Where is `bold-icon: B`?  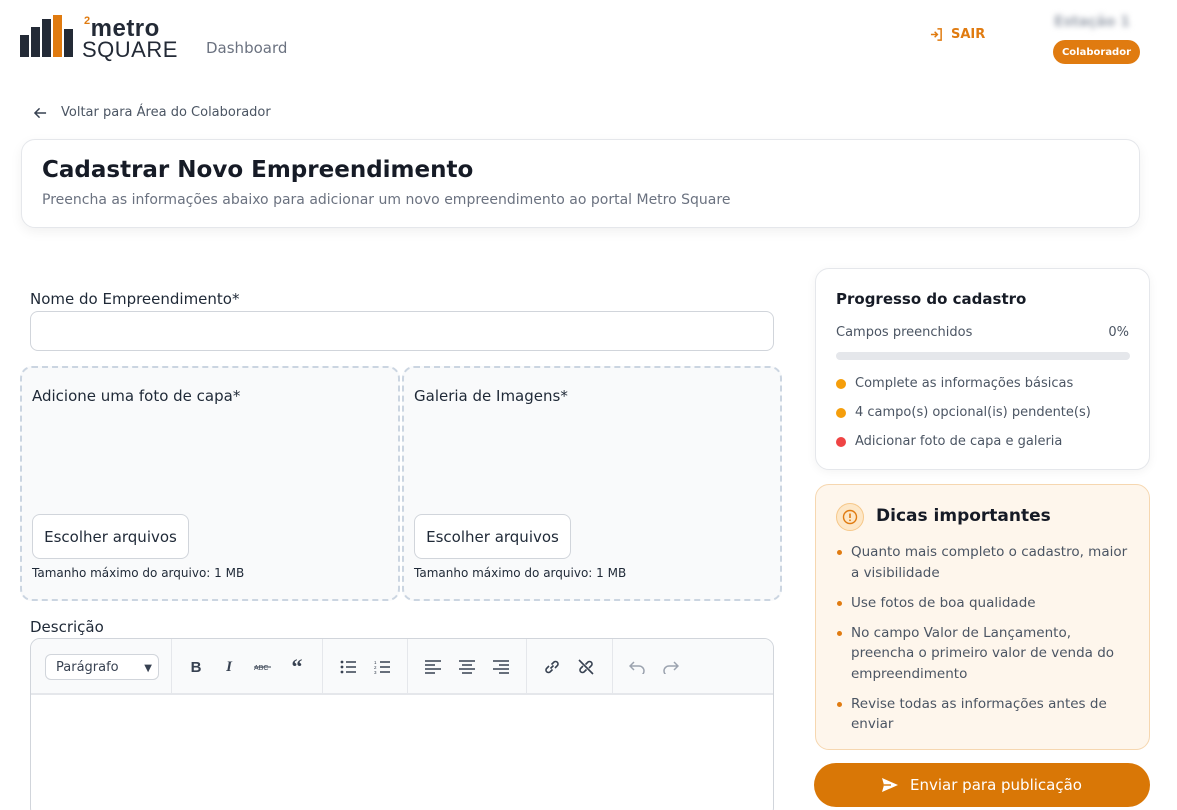
bold-icon: B is located at coordinates (196, 667).